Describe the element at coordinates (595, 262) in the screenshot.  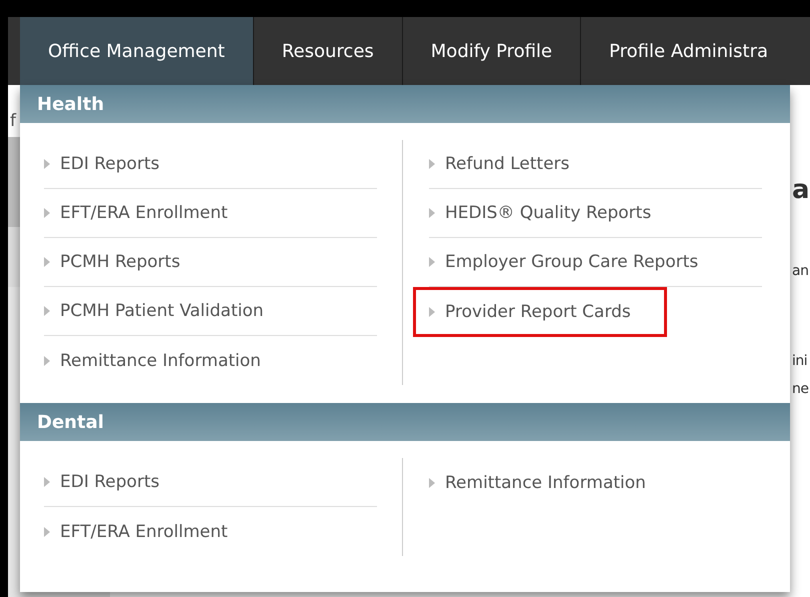
I see `menu-item: Employer Group Care Reports` at that location.